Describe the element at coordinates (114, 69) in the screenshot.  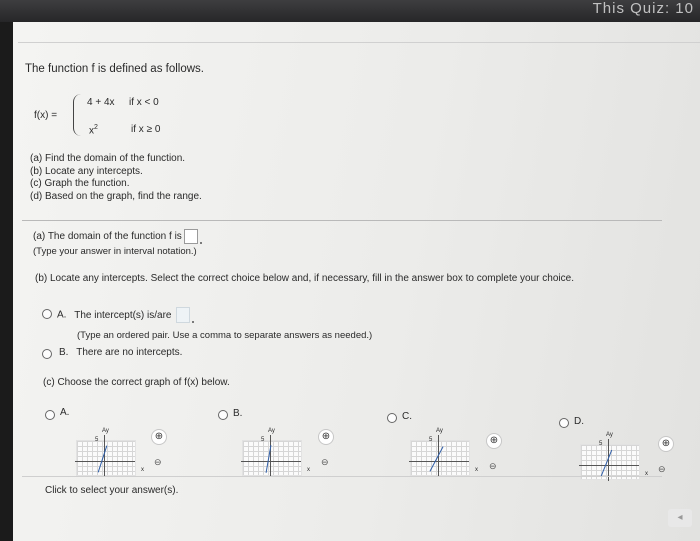
I see `problem-intro: The function f is defined as follows.` at that location.